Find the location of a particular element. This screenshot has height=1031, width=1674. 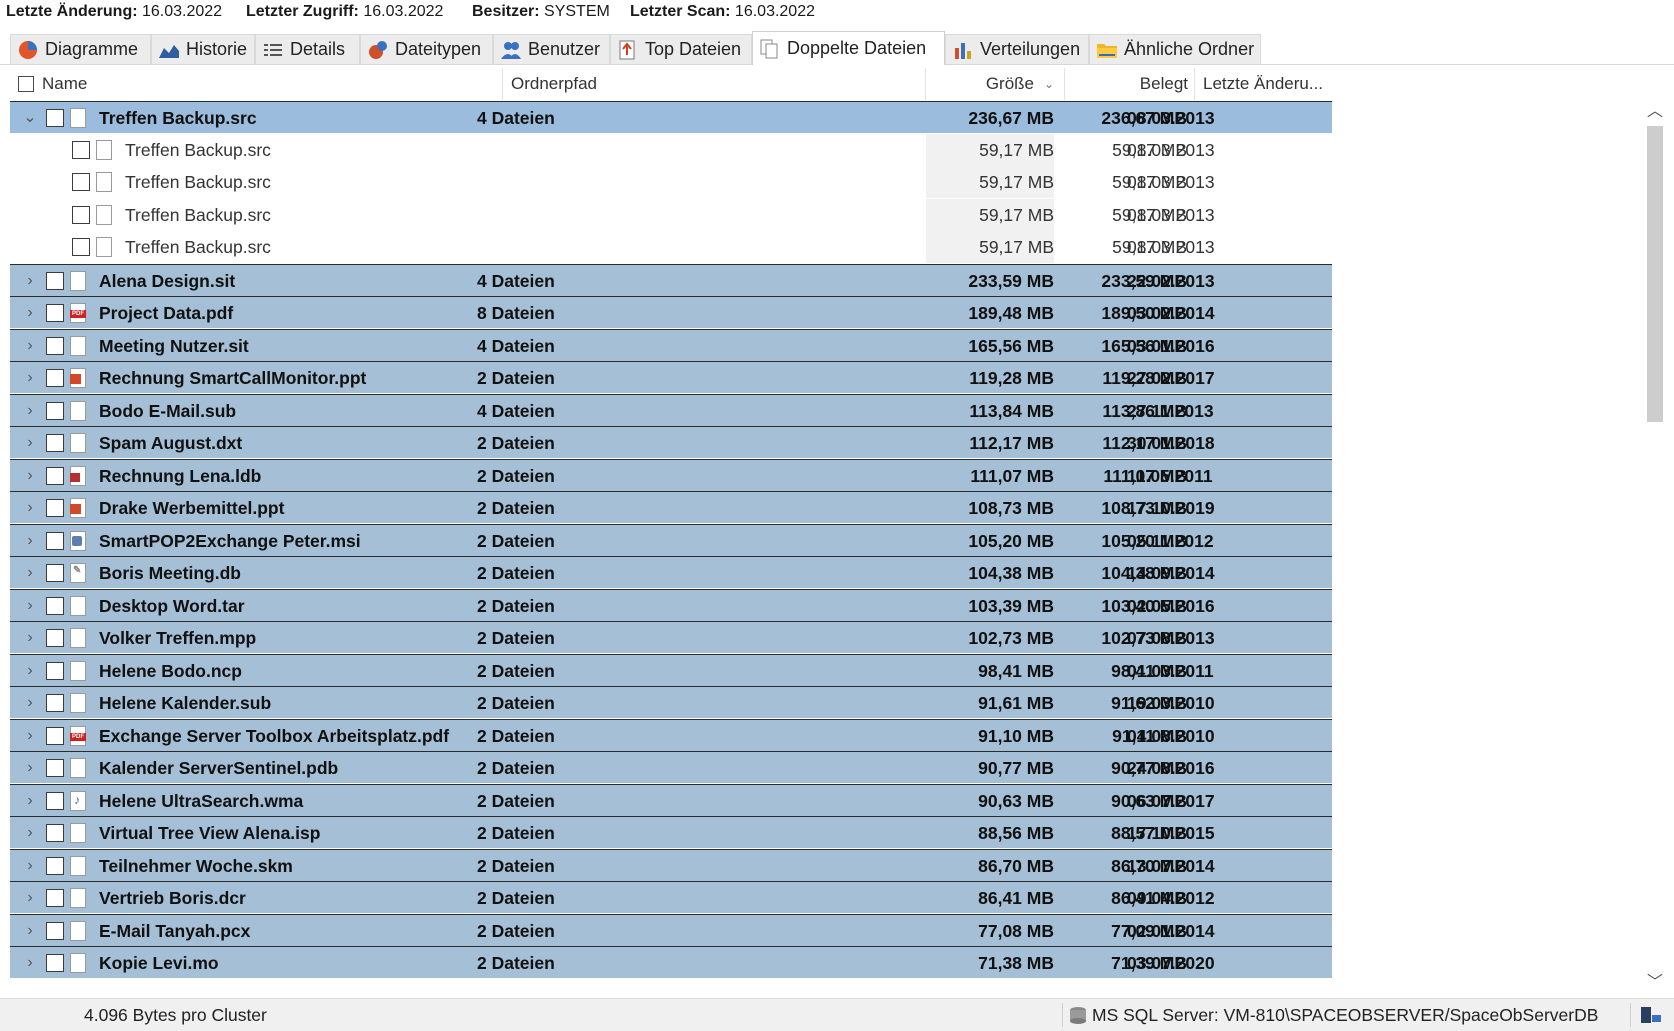

tab-historie: Historie is located at coordinates (203, 49).